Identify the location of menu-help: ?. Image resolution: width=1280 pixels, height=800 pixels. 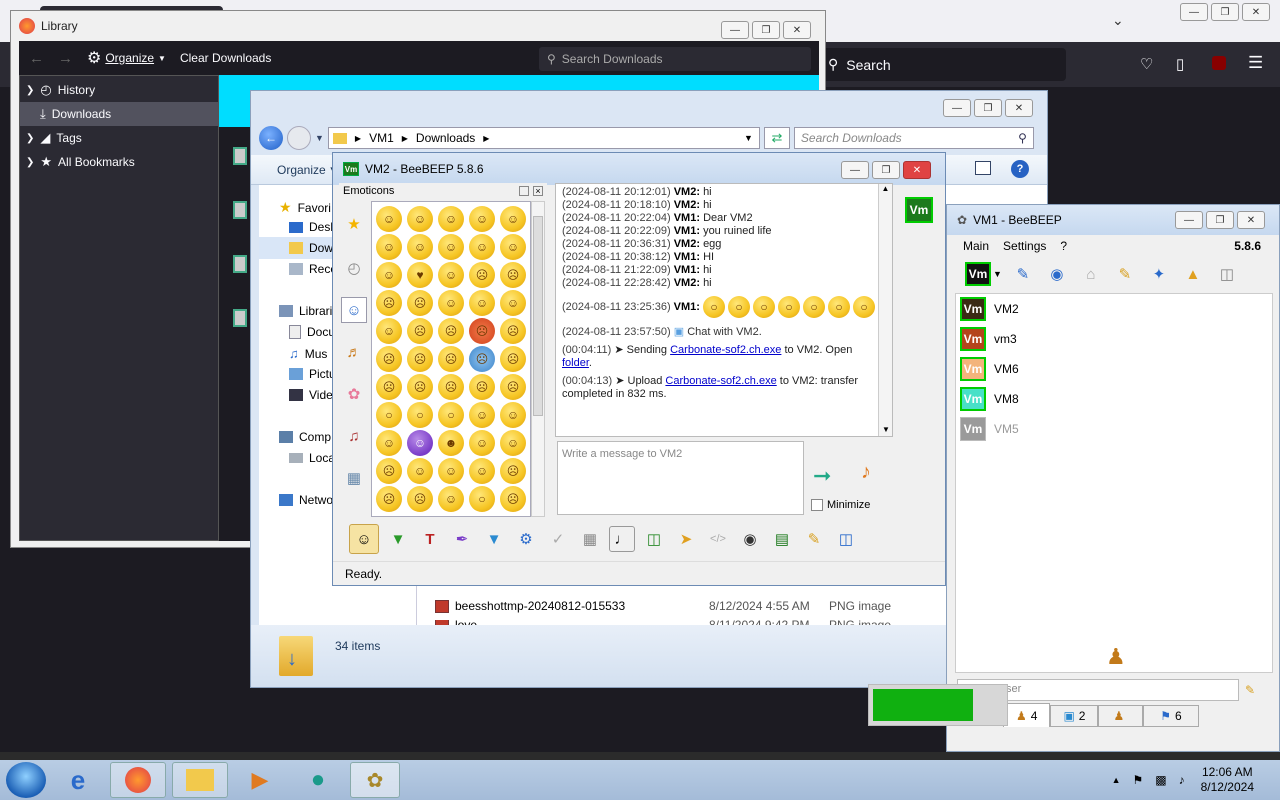
(1063, 246).